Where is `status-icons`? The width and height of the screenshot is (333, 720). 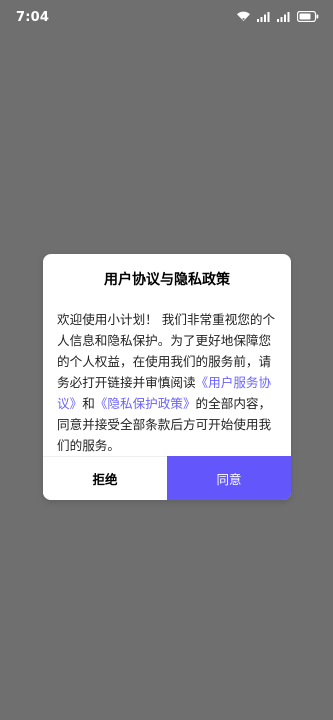 status-icons is located at coordinates (277, 16).